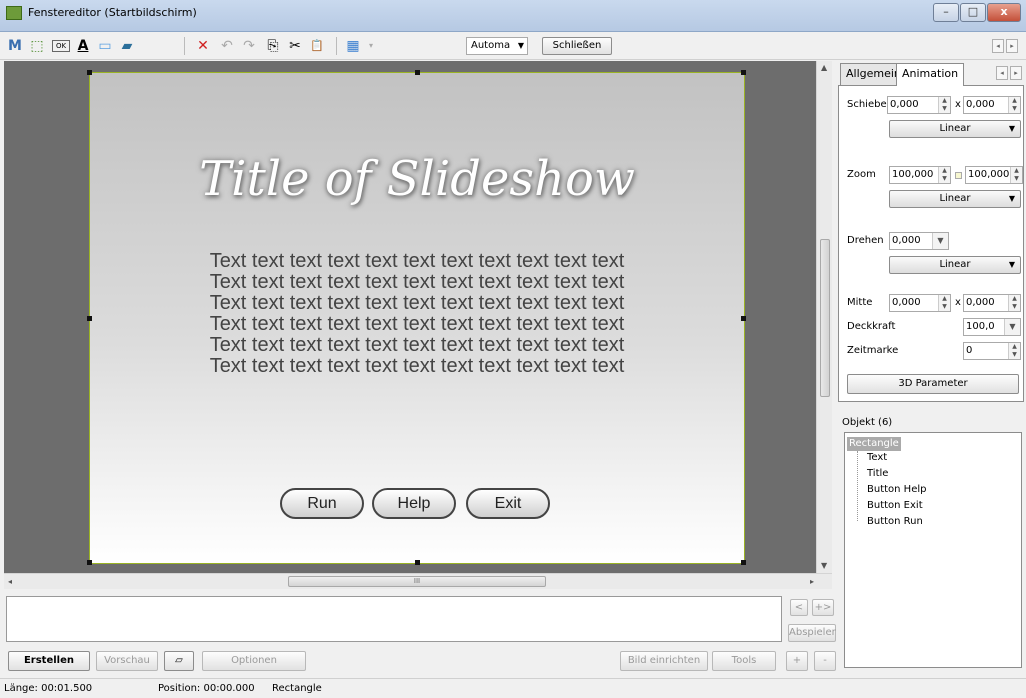 This screenshot has width=1026, height=698. I want to click on grid-dropdown-icon: ▾, so click(371, 46).